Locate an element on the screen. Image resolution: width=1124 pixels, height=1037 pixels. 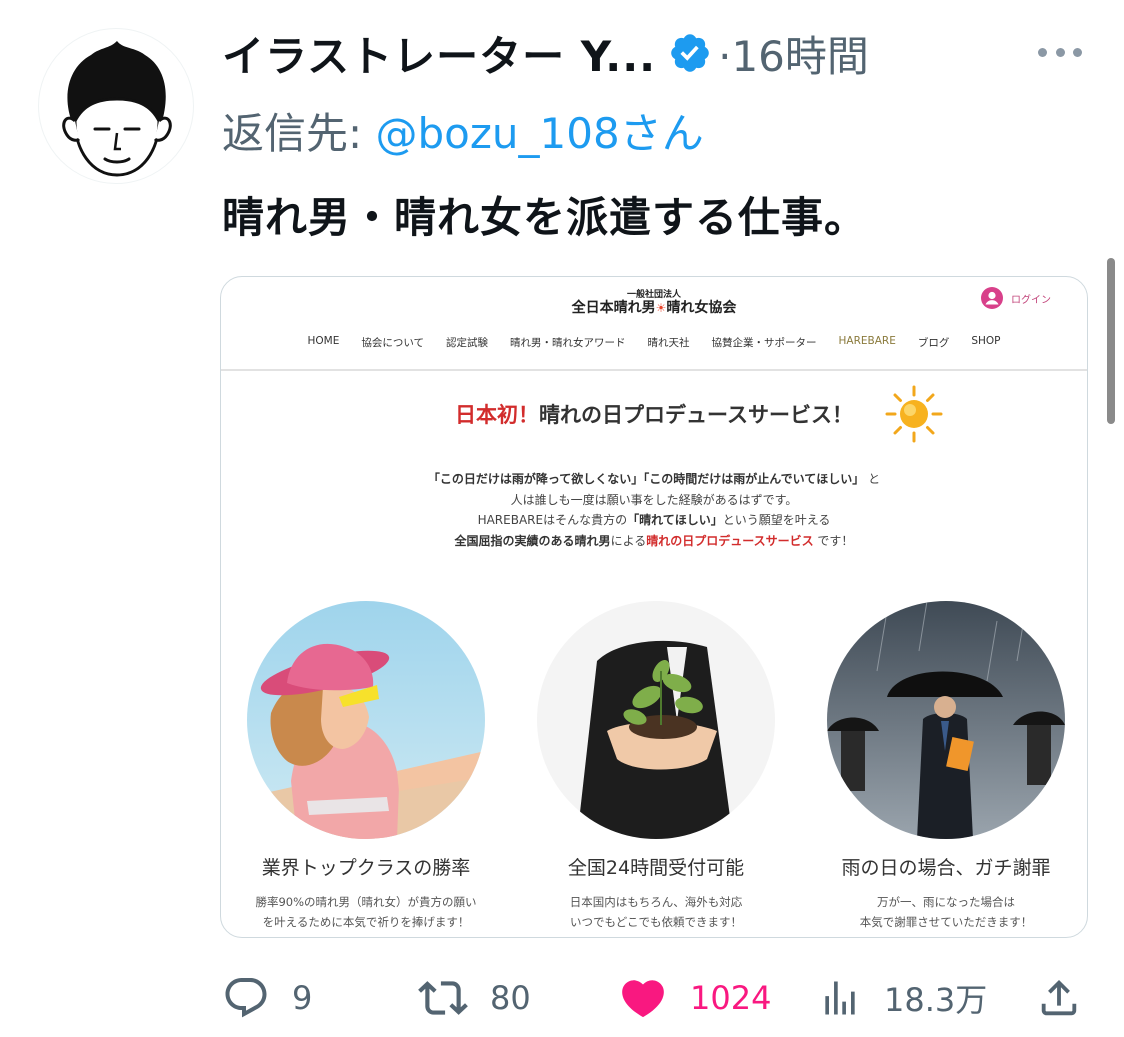
tweet-header: イラストレーター Y... ·16時間 is located at coordinates (545, 53).